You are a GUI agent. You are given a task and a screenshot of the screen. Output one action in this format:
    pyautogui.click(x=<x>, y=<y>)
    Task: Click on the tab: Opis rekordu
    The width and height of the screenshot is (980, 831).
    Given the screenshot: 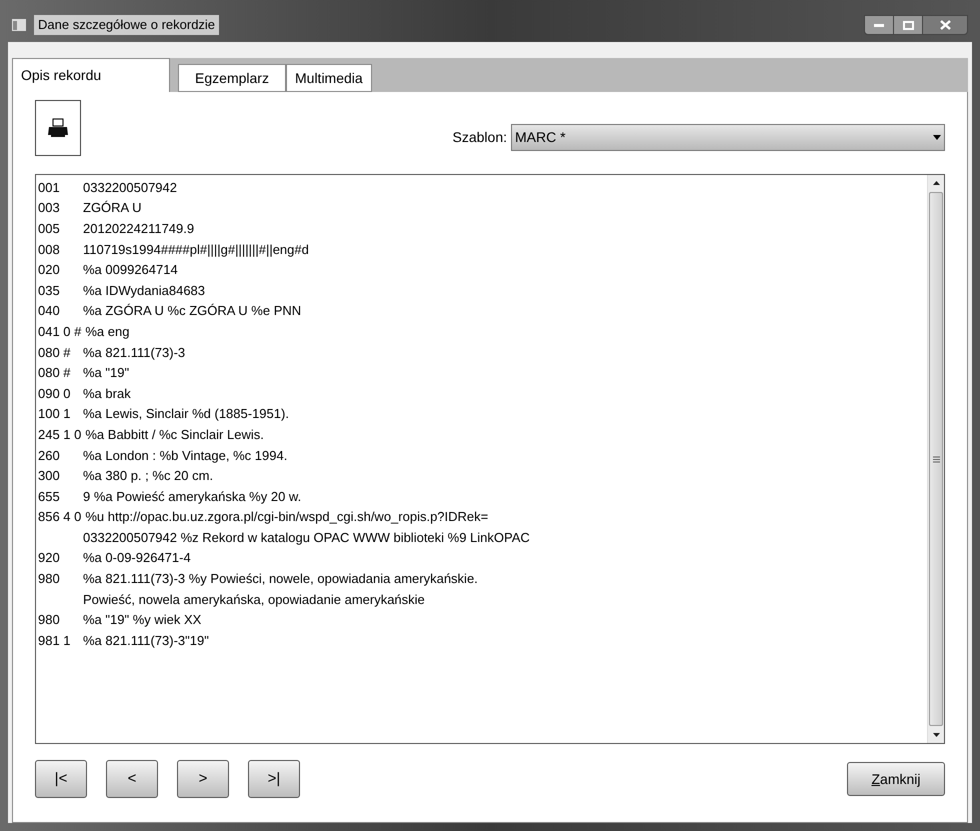 What is the action you would take?
    pyautogui.click(x=91, y=75)
    